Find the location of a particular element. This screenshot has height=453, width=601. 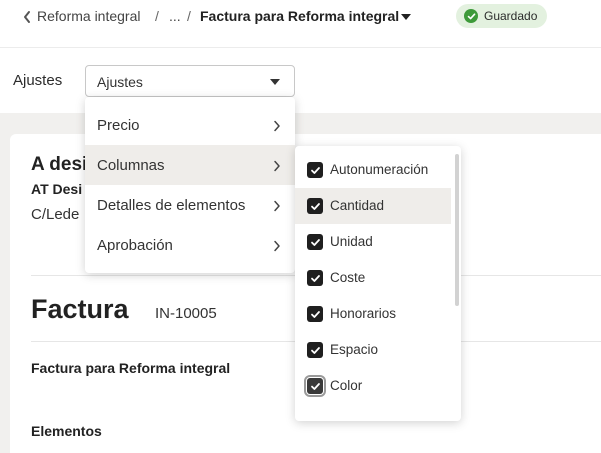

recipient-street: C/Lede is located at coordinates (55, 214).